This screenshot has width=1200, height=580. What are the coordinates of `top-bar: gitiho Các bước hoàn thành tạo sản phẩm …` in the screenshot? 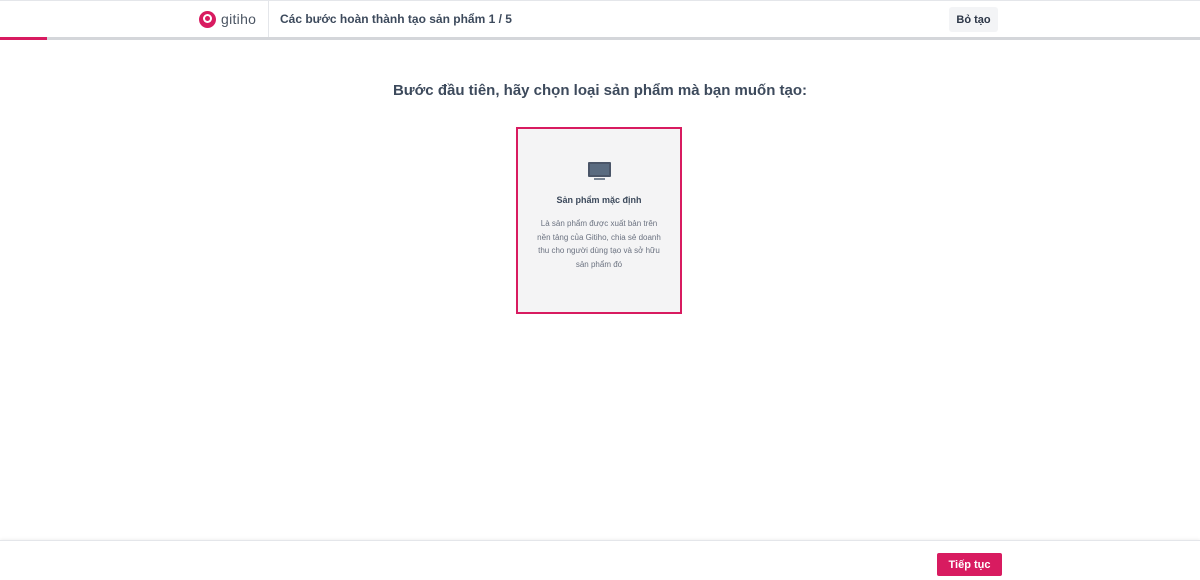 It's located at (600, 20).